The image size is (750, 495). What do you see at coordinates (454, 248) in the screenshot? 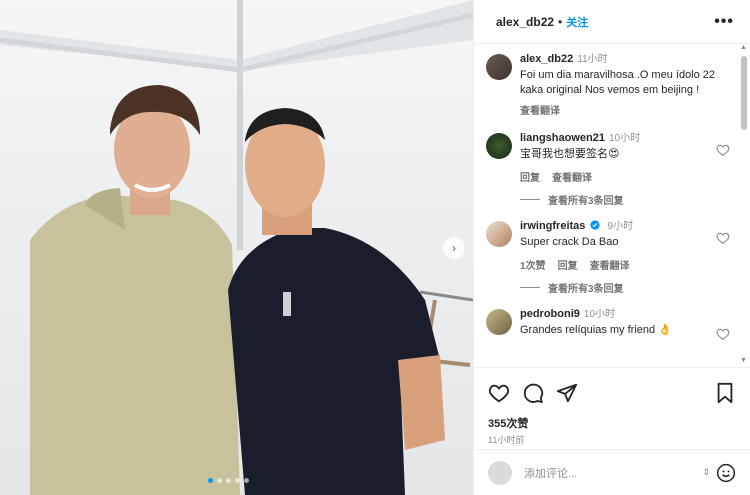
I see `next-photo-button: ›` at bounding box center [454, 248].